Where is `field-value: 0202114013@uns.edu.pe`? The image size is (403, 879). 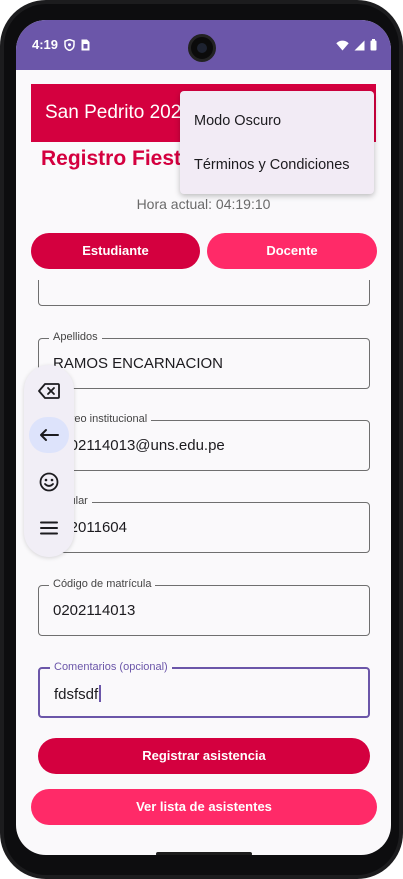
field-value: 0202114013@uns.edu.pe is located at coordinates (139, 445).